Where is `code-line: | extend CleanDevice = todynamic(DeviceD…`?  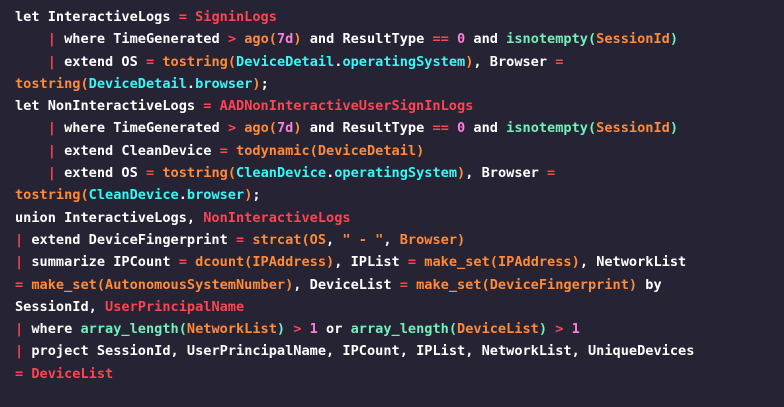 code-line: | extend CleanDevice = todynamic(DeviceD… is located at coordinates (399, 151).